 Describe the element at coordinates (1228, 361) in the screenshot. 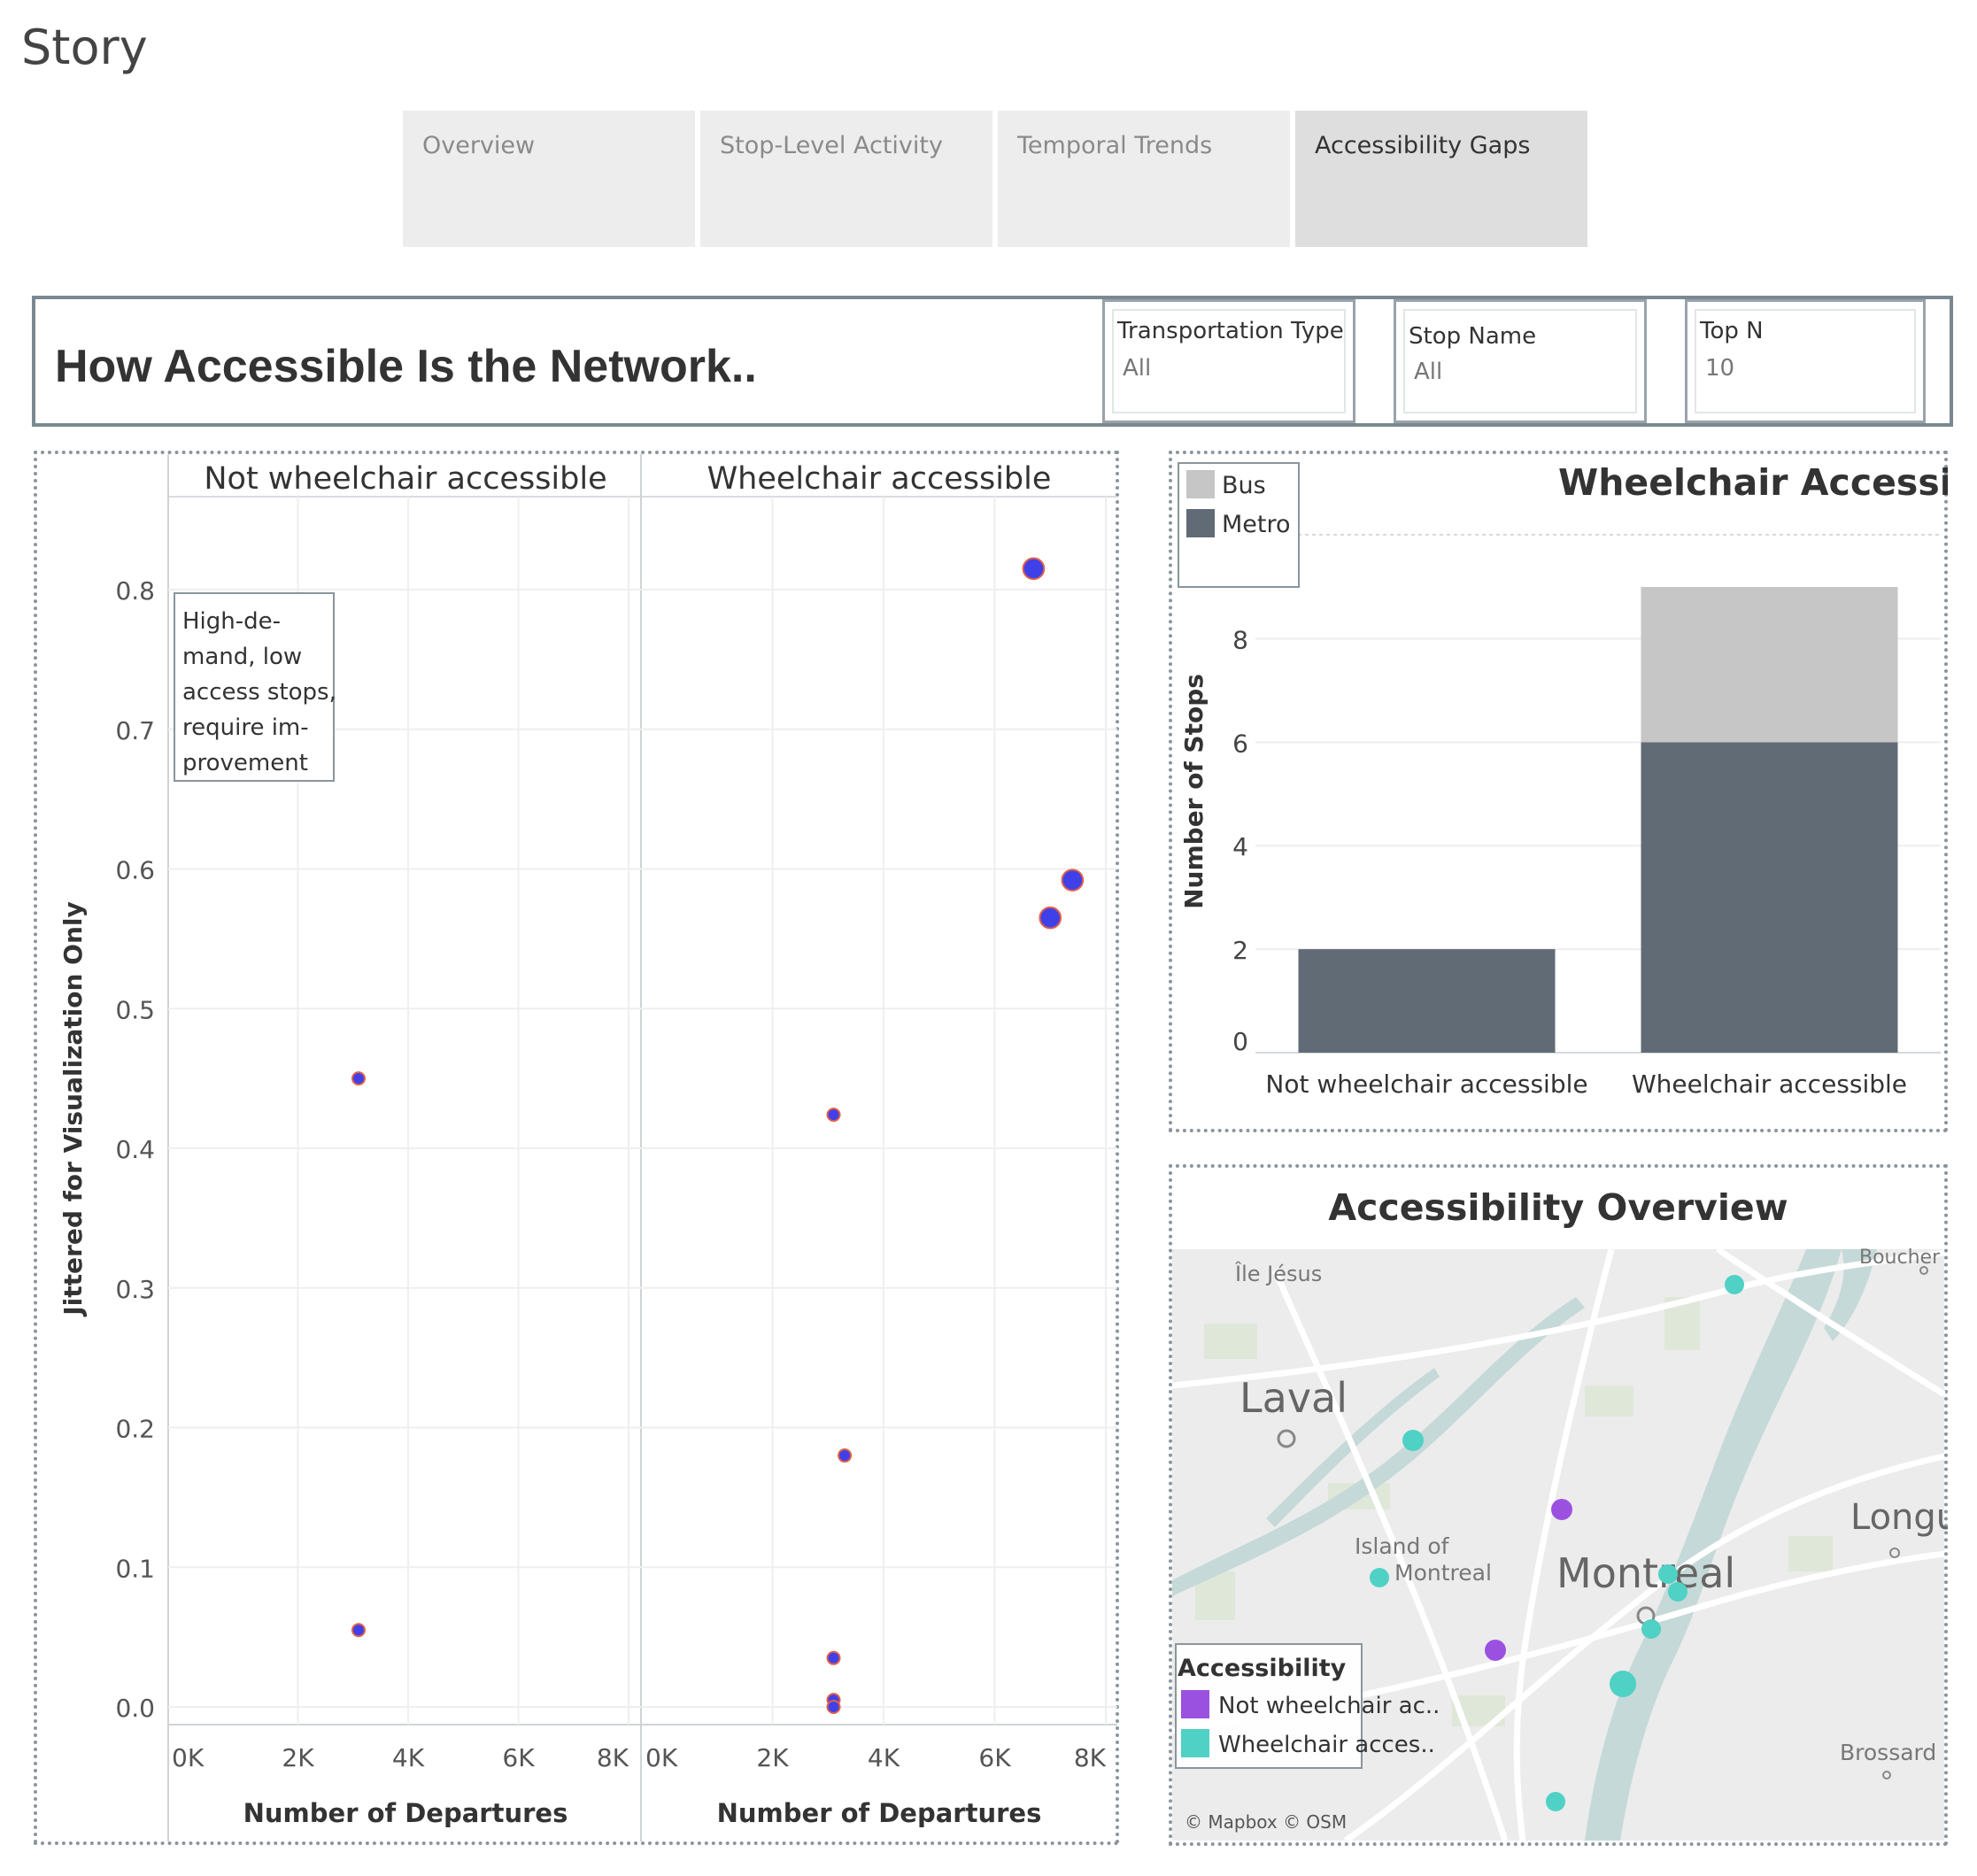

I see `transport-type-filter: Transportation Type All` at that location.